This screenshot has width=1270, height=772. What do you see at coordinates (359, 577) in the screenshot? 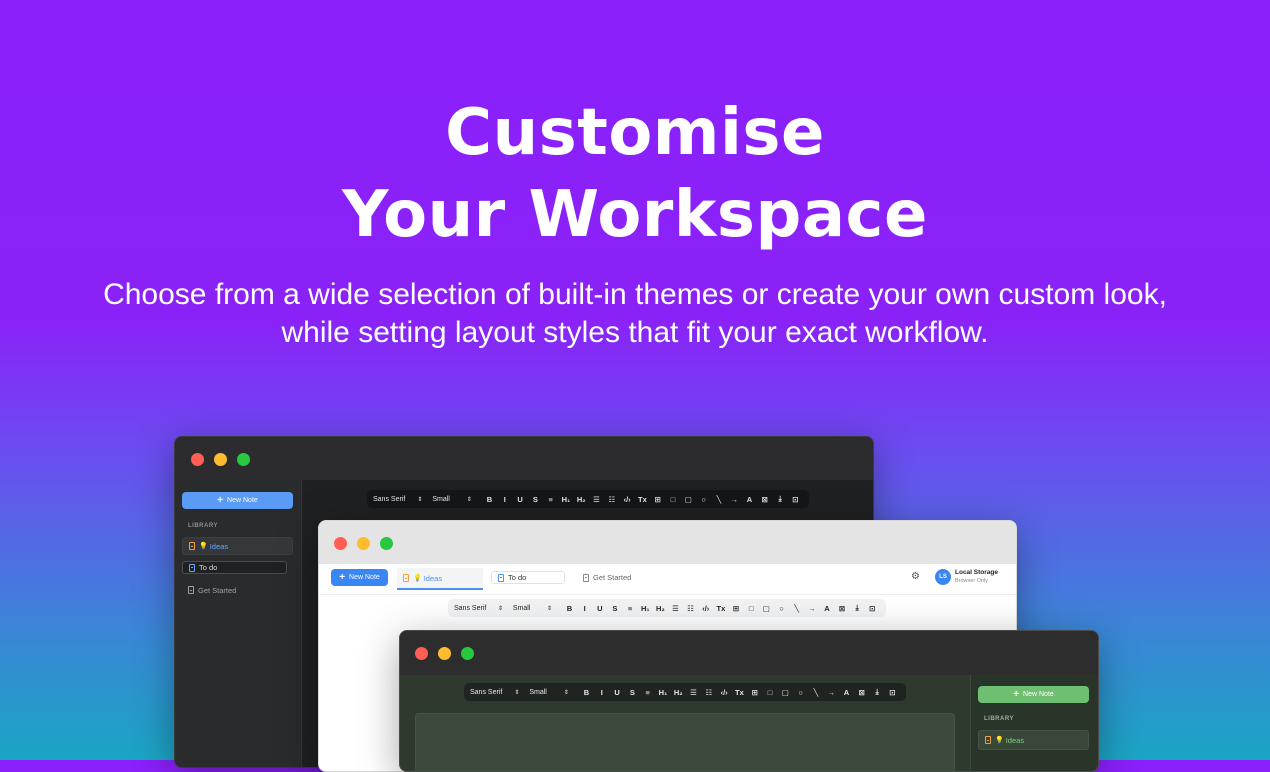
I see `light-new-note-button: + New Note` at bounding box center [359, 577].